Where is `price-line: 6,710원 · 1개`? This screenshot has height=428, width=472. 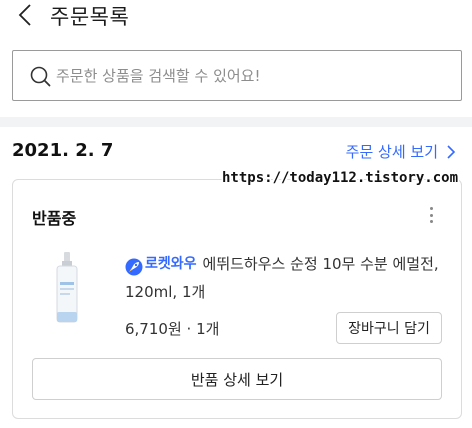 price-line: 6,710원 · 1개 is located at coordinates (172, 328).